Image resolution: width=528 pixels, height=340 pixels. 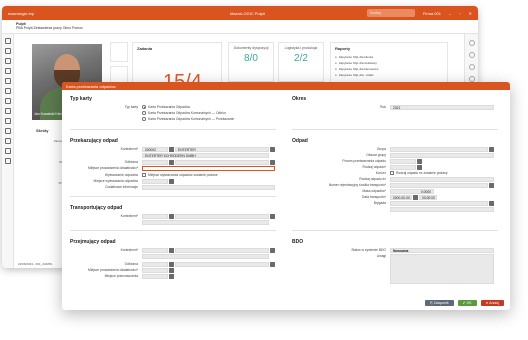 What do you see at coordinates (272, 264) in the screenshot?
I see `przejmujacy-odbiorca-clear-button` at bounding box center [272, 264].